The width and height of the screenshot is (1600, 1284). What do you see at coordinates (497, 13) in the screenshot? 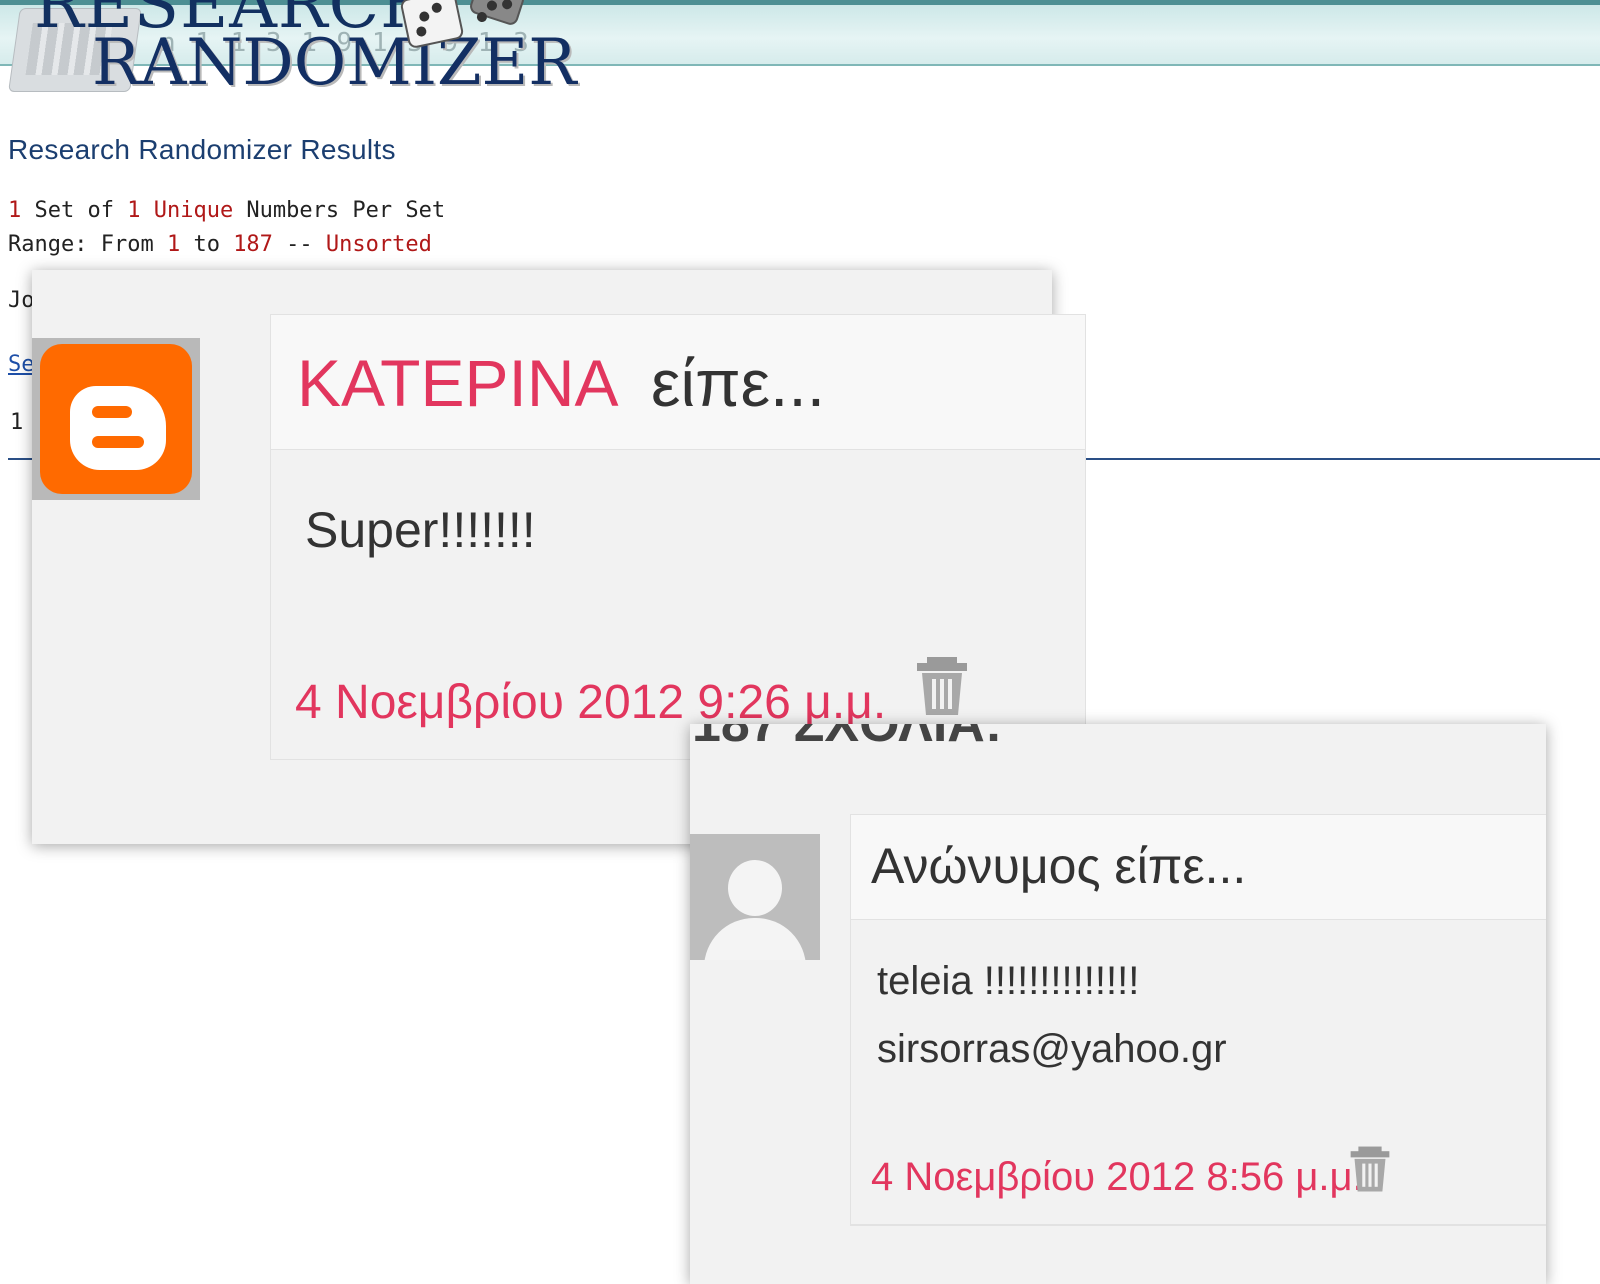
I see `dice-icon` at bounding box center [497, 13].